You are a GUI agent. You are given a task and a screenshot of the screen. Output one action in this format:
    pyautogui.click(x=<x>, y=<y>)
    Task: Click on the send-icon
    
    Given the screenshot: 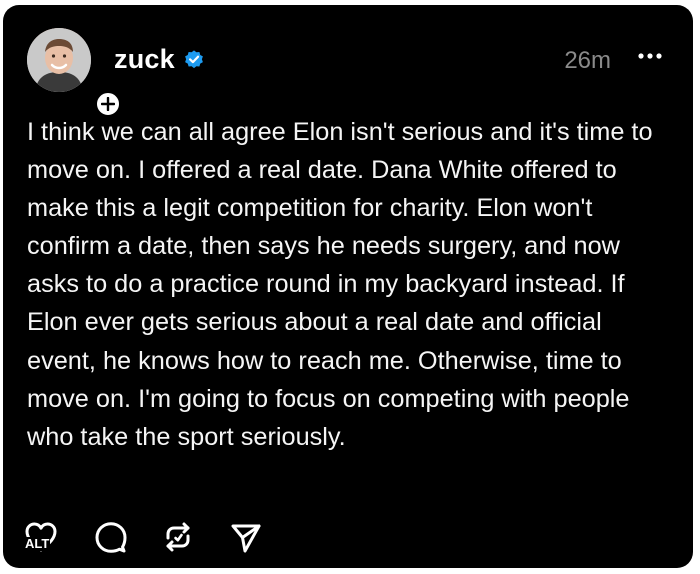 What is the action you would take?
    pyautogui.click(x=246, y=538)
    